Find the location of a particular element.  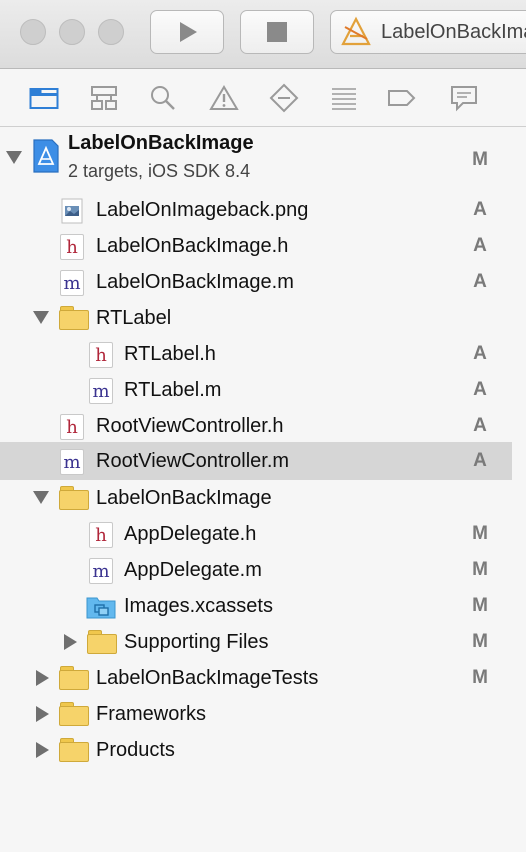

close-window-button is located at coordinates (33, 32).